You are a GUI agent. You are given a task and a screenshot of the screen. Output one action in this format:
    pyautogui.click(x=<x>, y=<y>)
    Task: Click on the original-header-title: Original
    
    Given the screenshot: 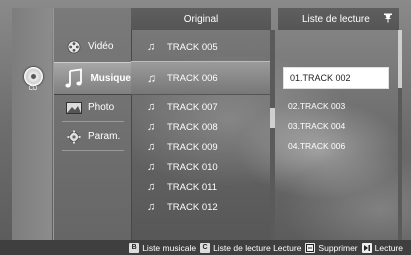 What is the action you would take?
    pyautogui.click(x=201, y=19)
    